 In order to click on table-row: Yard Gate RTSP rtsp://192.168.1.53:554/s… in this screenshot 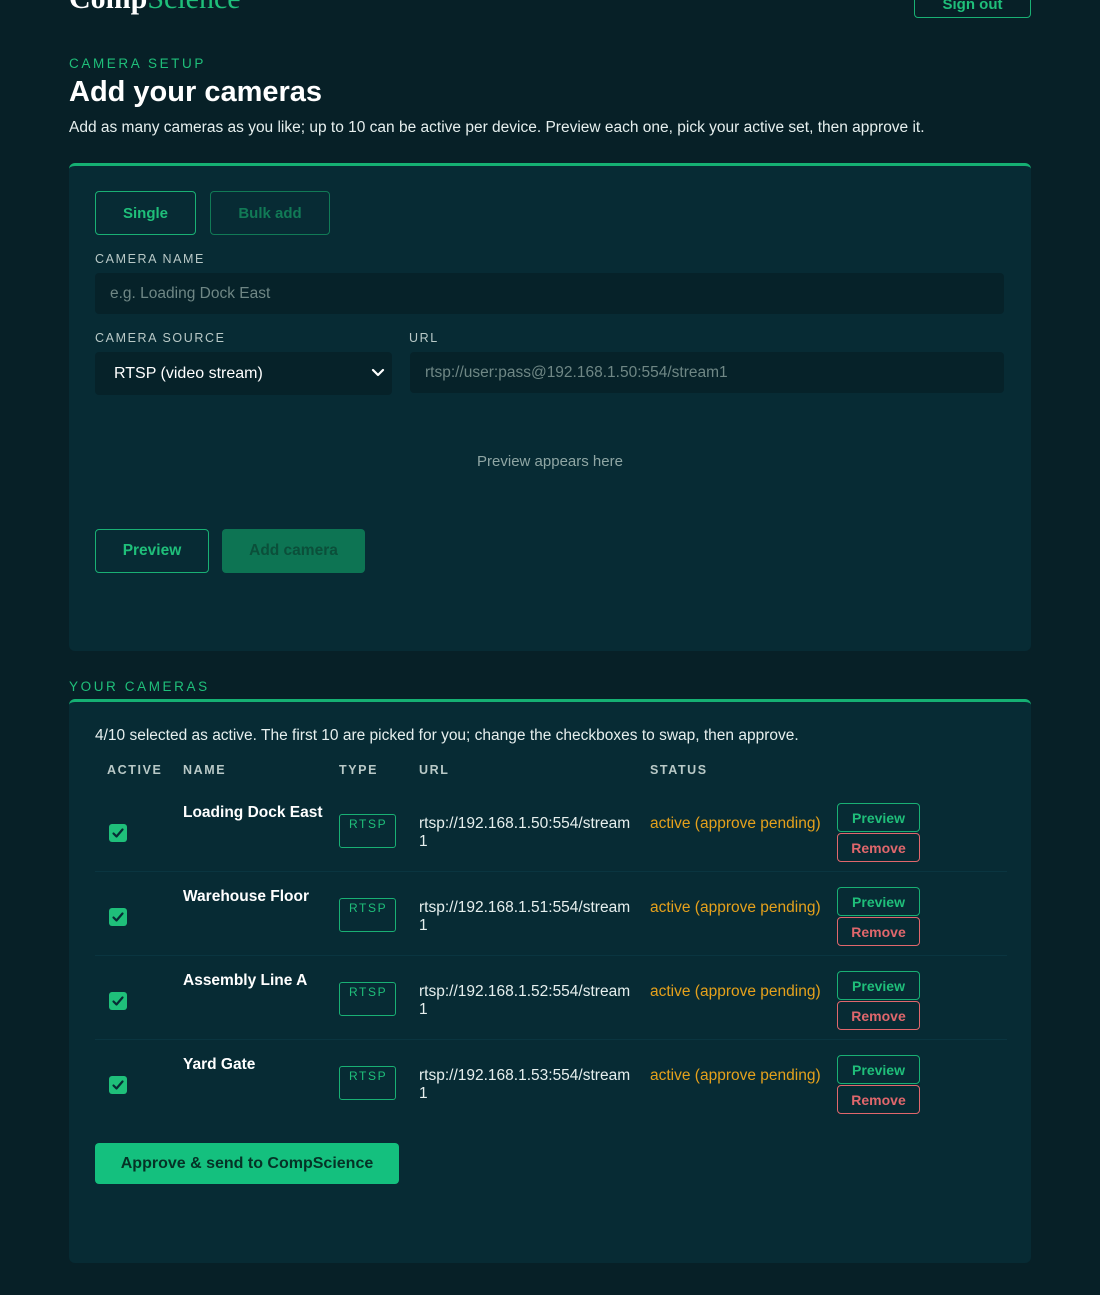, I will do `click(551, 1082)`.